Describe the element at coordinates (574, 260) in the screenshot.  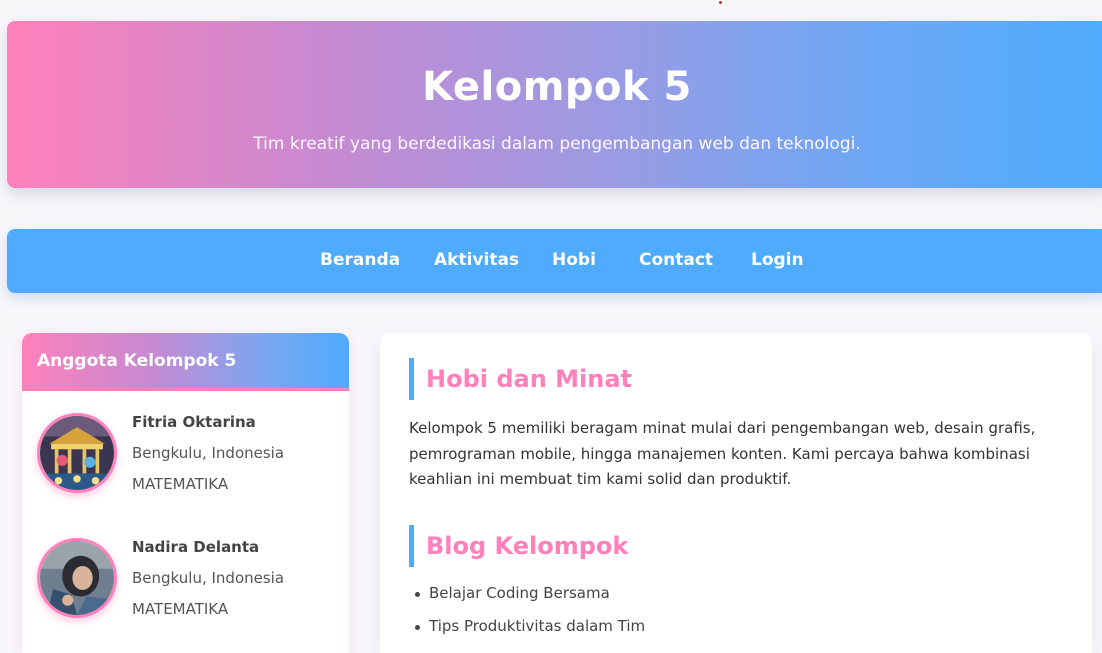
I see `nav-link-hobi: Hobi` at that location.